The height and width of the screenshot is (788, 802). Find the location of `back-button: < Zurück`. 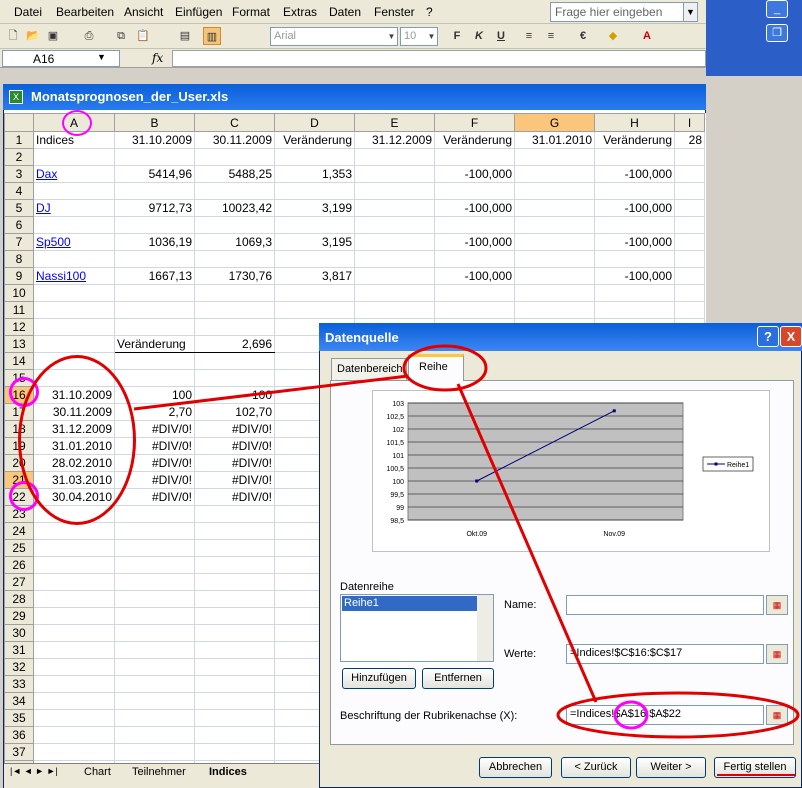

back-button: < Zurück is located at coordinates (596, 767).